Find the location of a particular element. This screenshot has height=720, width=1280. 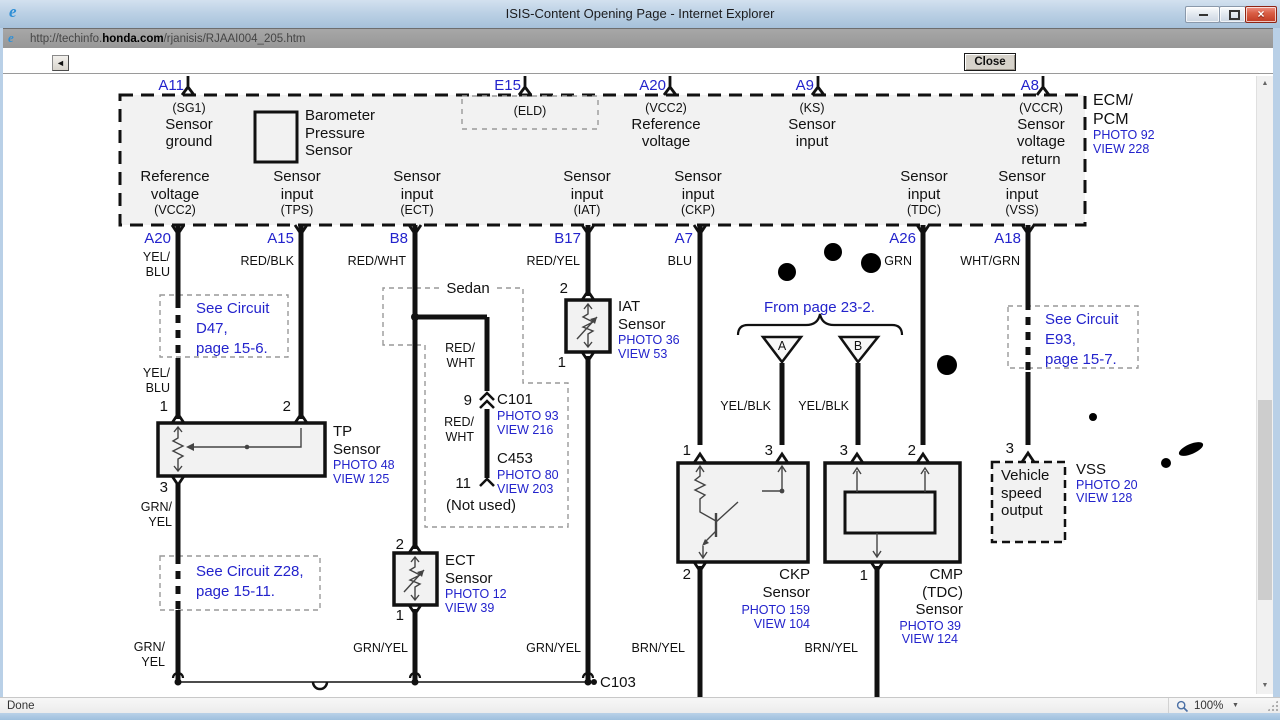

back-button: ◄ is located at coordinates (60, 63).